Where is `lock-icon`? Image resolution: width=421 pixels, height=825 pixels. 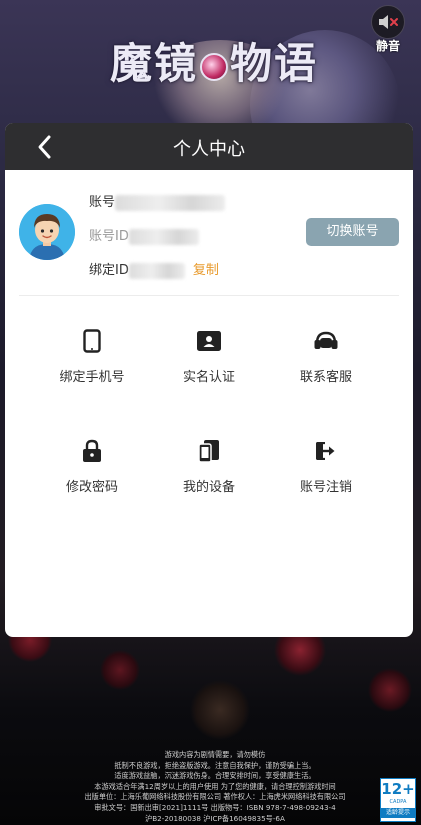
lock-icon is located at coordinates (92, 451).